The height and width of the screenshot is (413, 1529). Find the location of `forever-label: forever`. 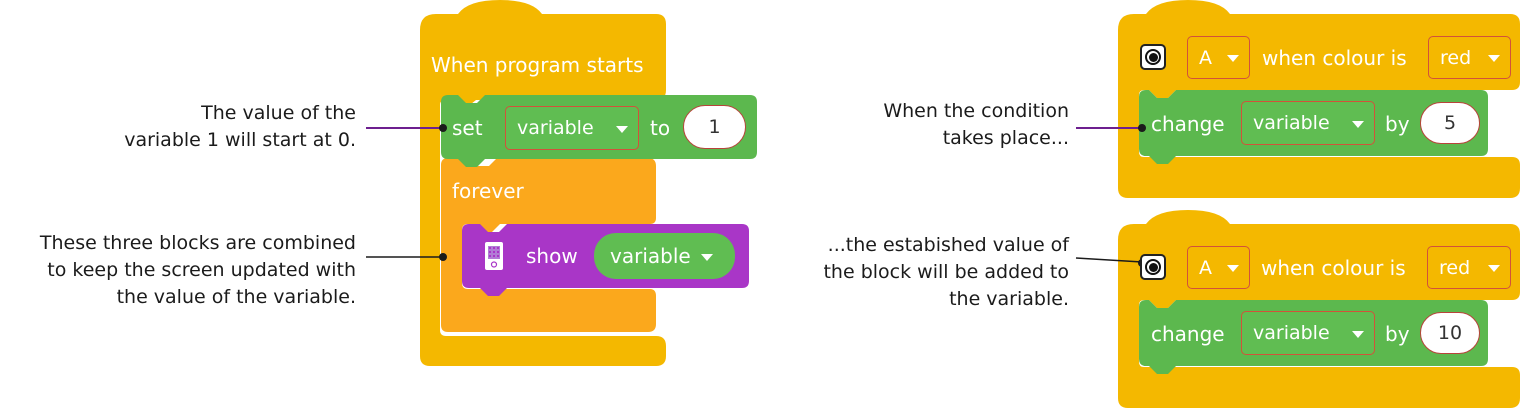

forever-label: forever is located at coordinates (488, 191).